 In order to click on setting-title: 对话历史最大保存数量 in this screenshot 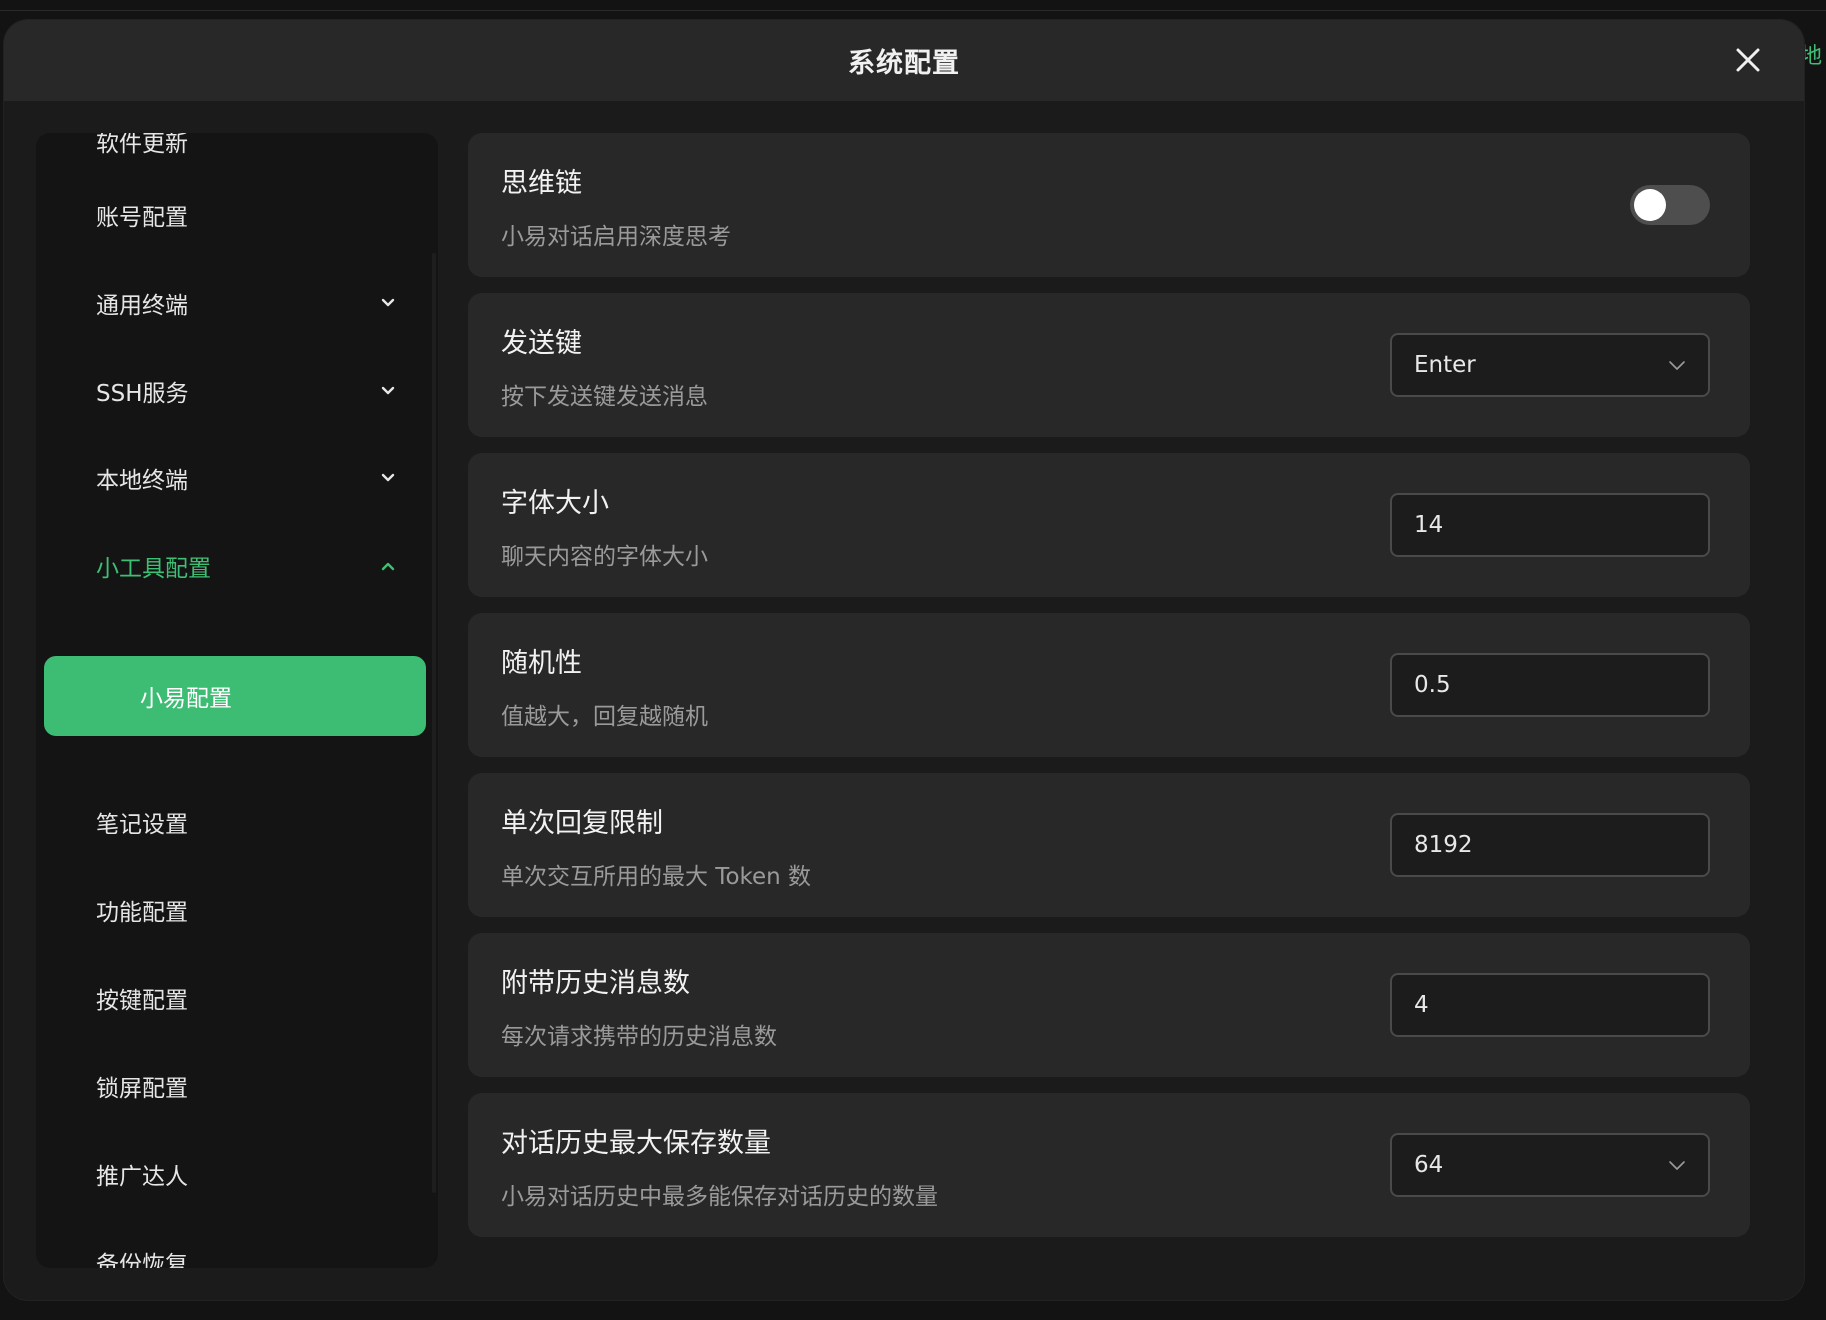, I will do `click(636, 1143)`.